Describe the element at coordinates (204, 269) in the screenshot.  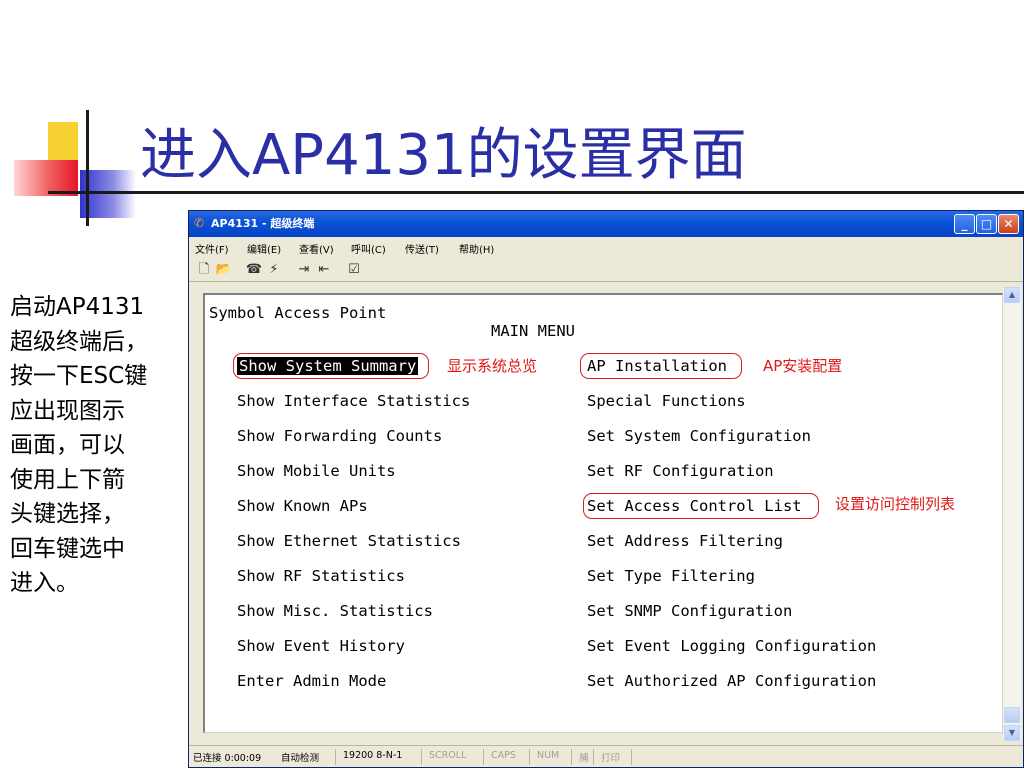
I see `new-icon: 🗋` at that location.